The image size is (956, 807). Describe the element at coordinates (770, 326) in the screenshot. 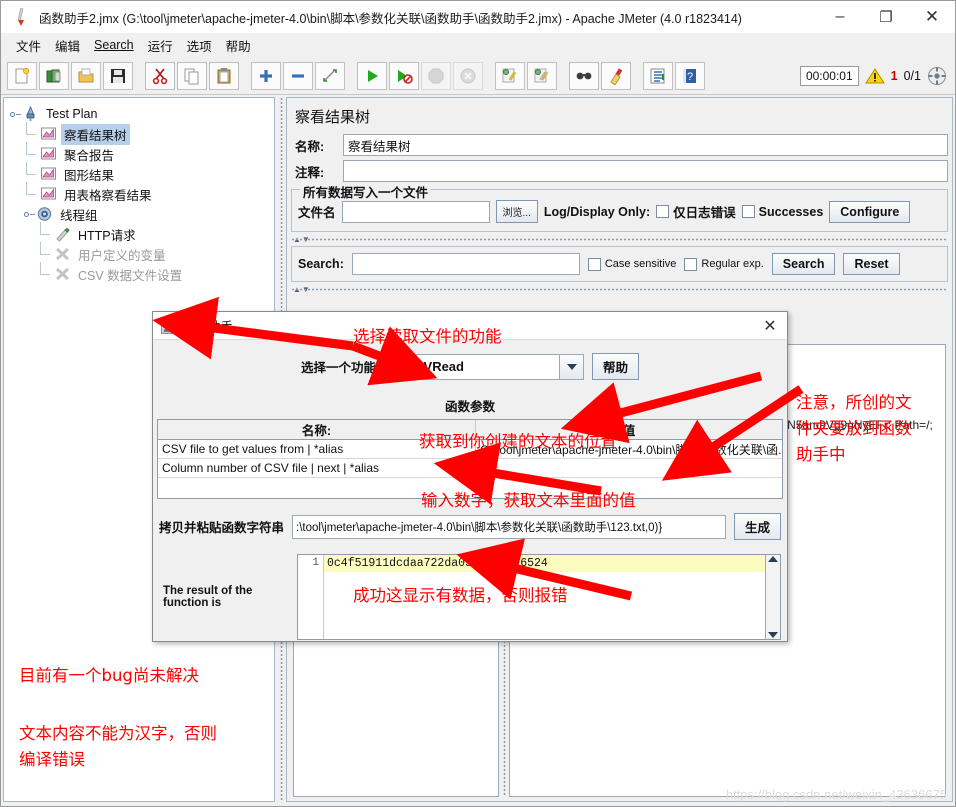

I see `dialog-close-button: ✕` at that location.